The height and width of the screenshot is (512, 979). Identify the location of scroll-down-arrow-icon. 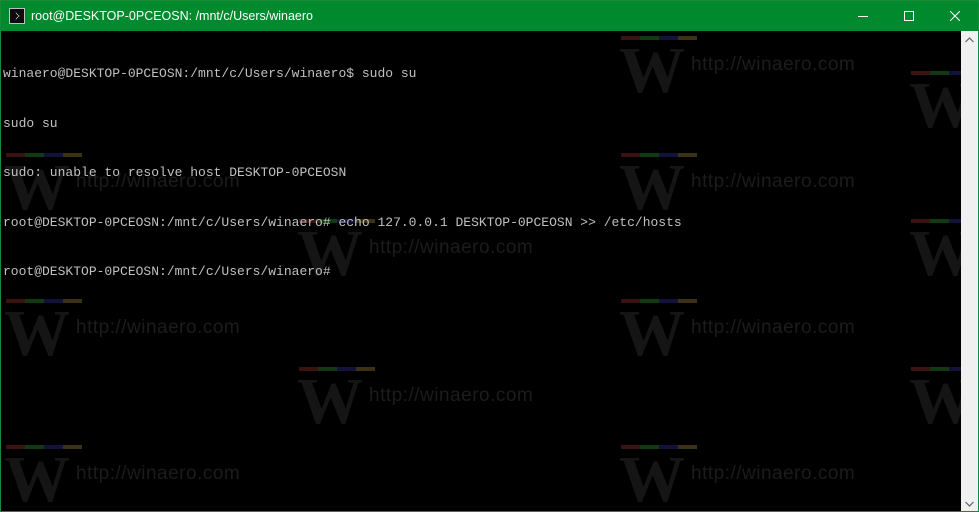
(969, 504).